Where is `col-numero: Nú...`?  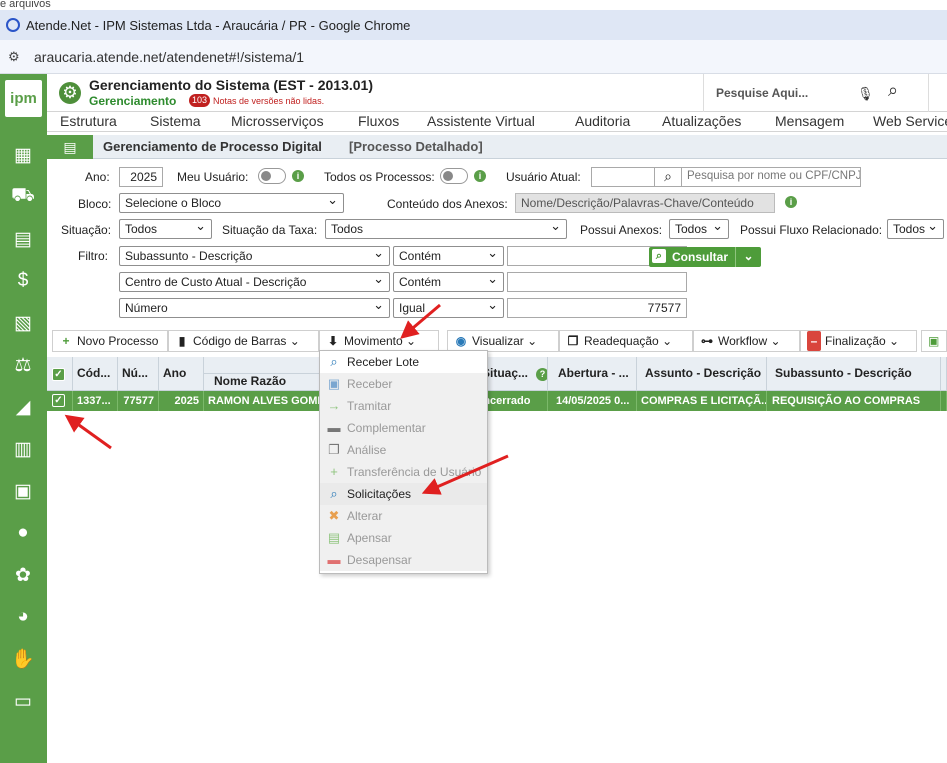 col-numero: Nú... is located at coordinates (138, 374).